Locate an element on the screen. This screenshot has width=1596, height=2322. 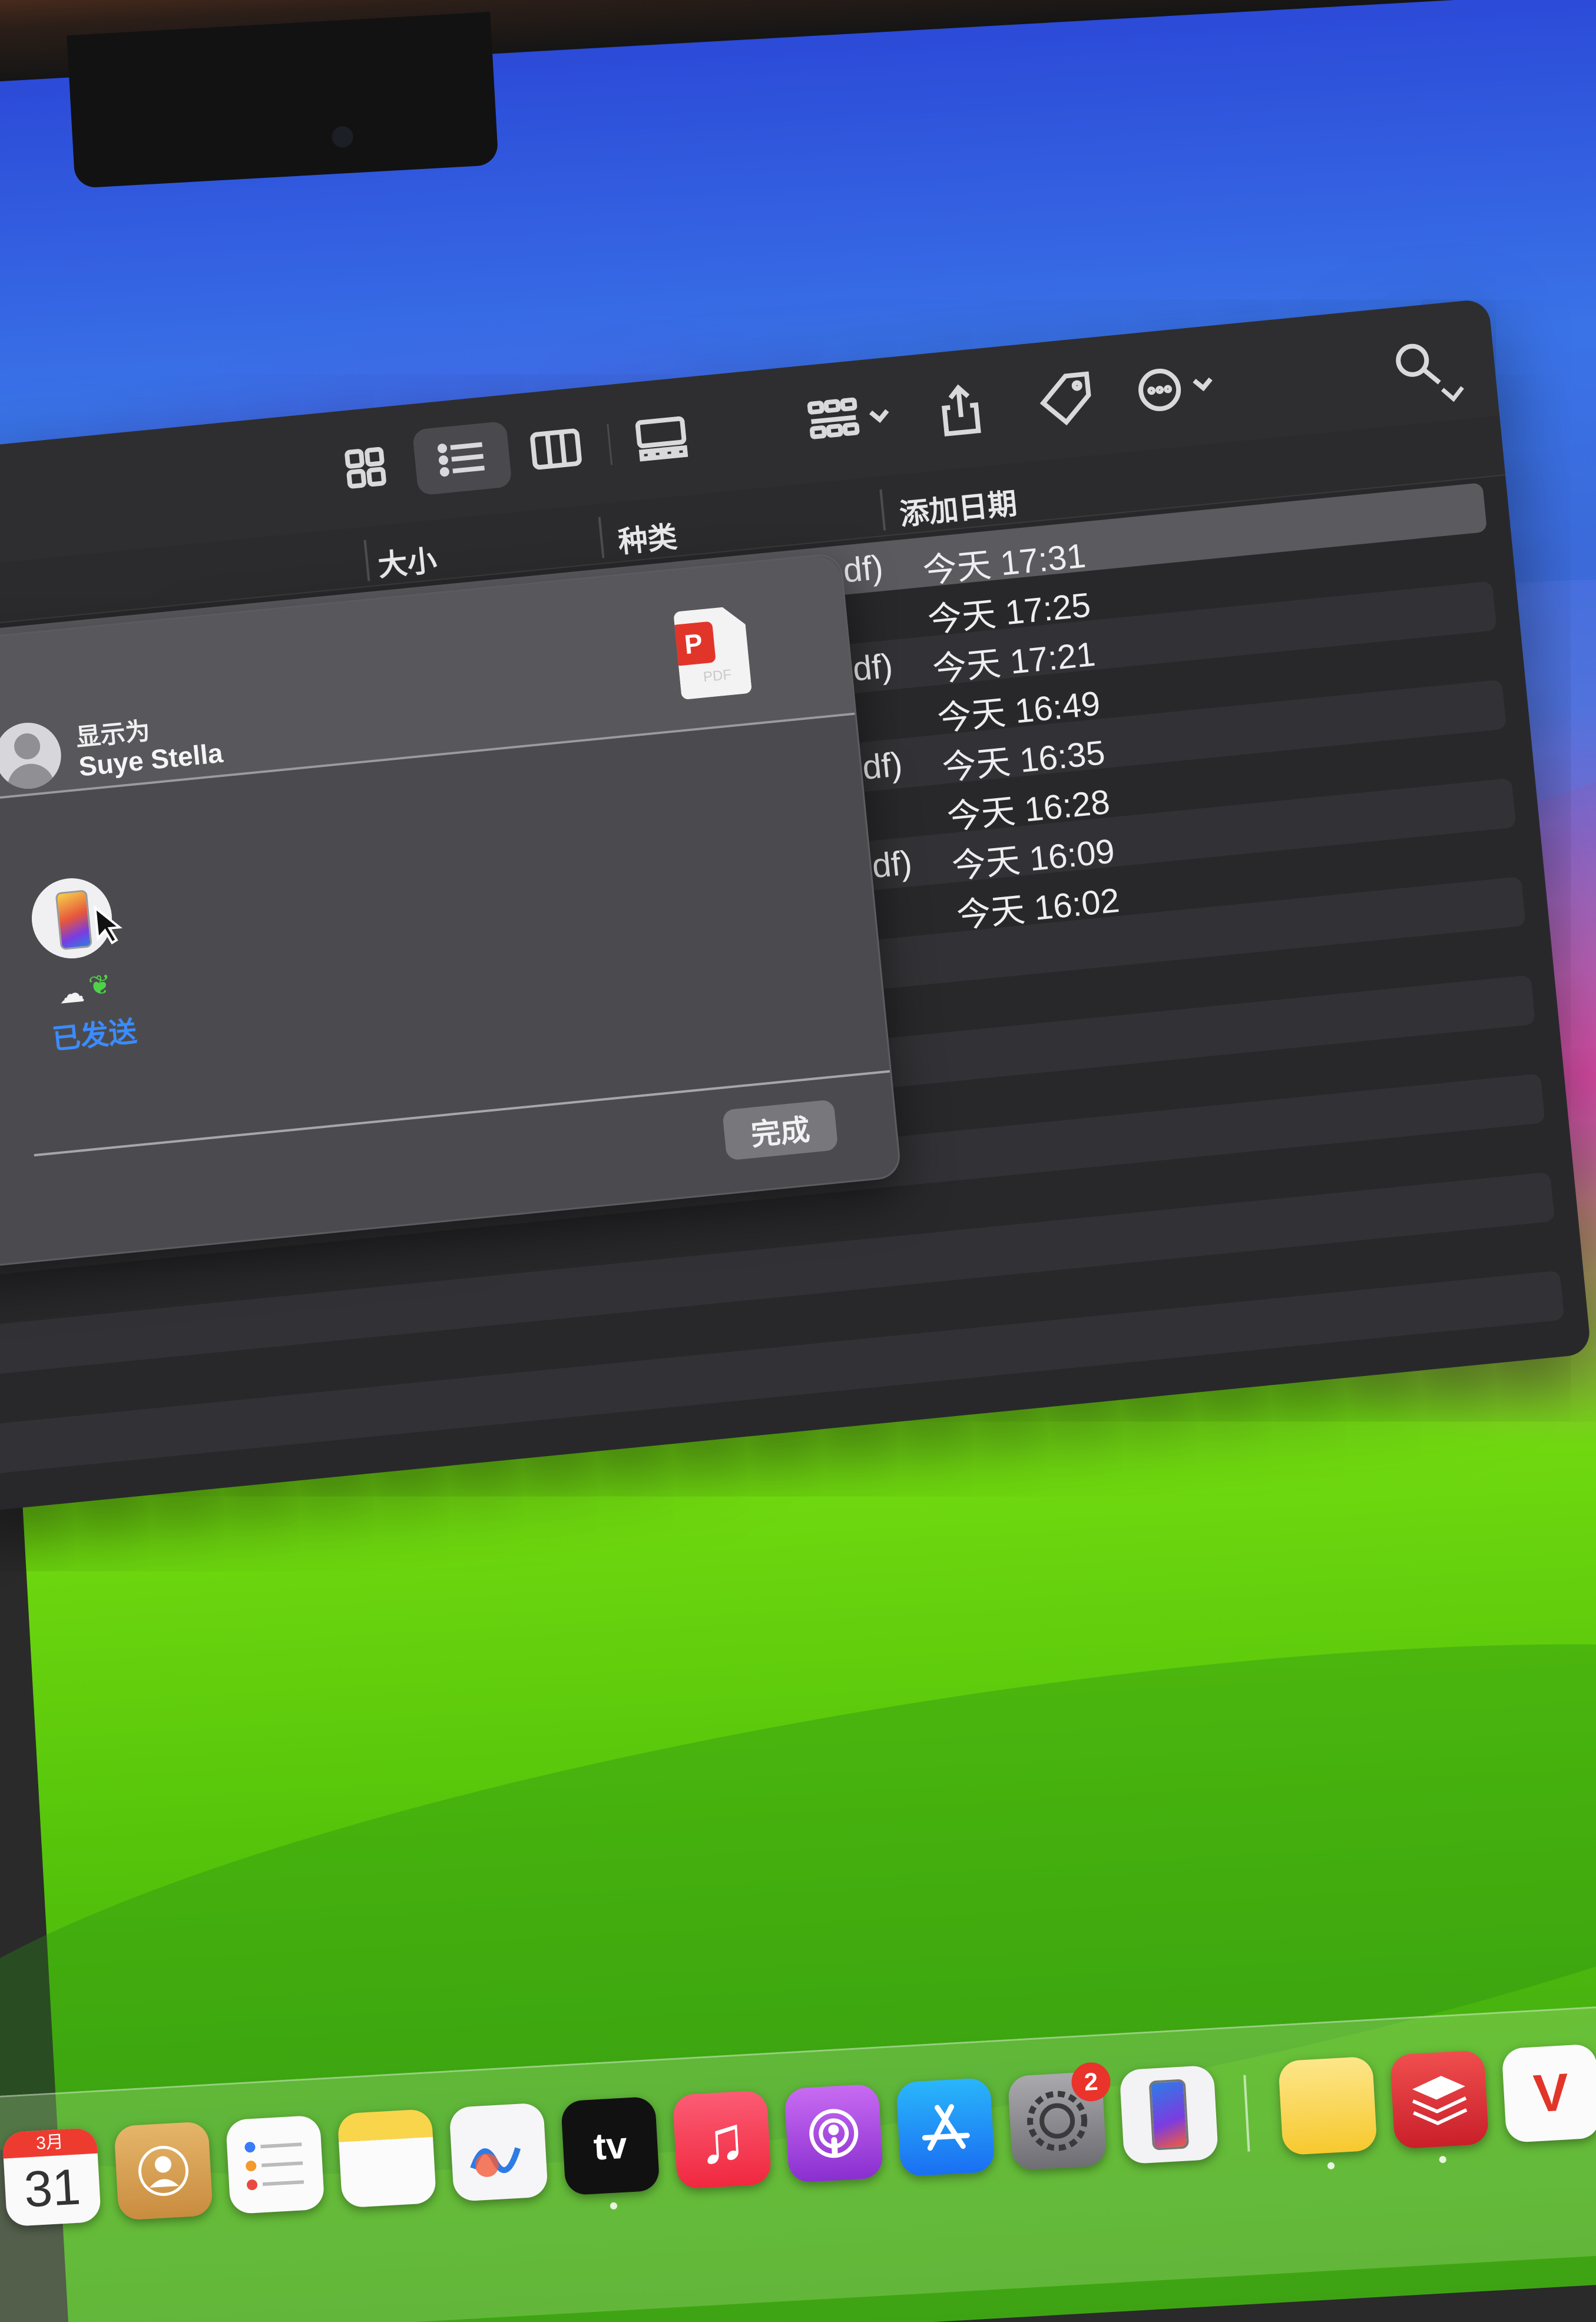
sticky-note-icon is located at coordinates (1328, 2106).